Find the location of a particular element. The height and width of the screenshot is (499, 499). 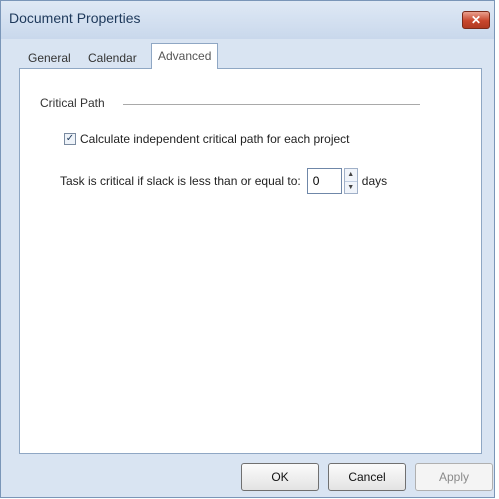

cancel-button: Cancel is located at coordinates (367, 477).